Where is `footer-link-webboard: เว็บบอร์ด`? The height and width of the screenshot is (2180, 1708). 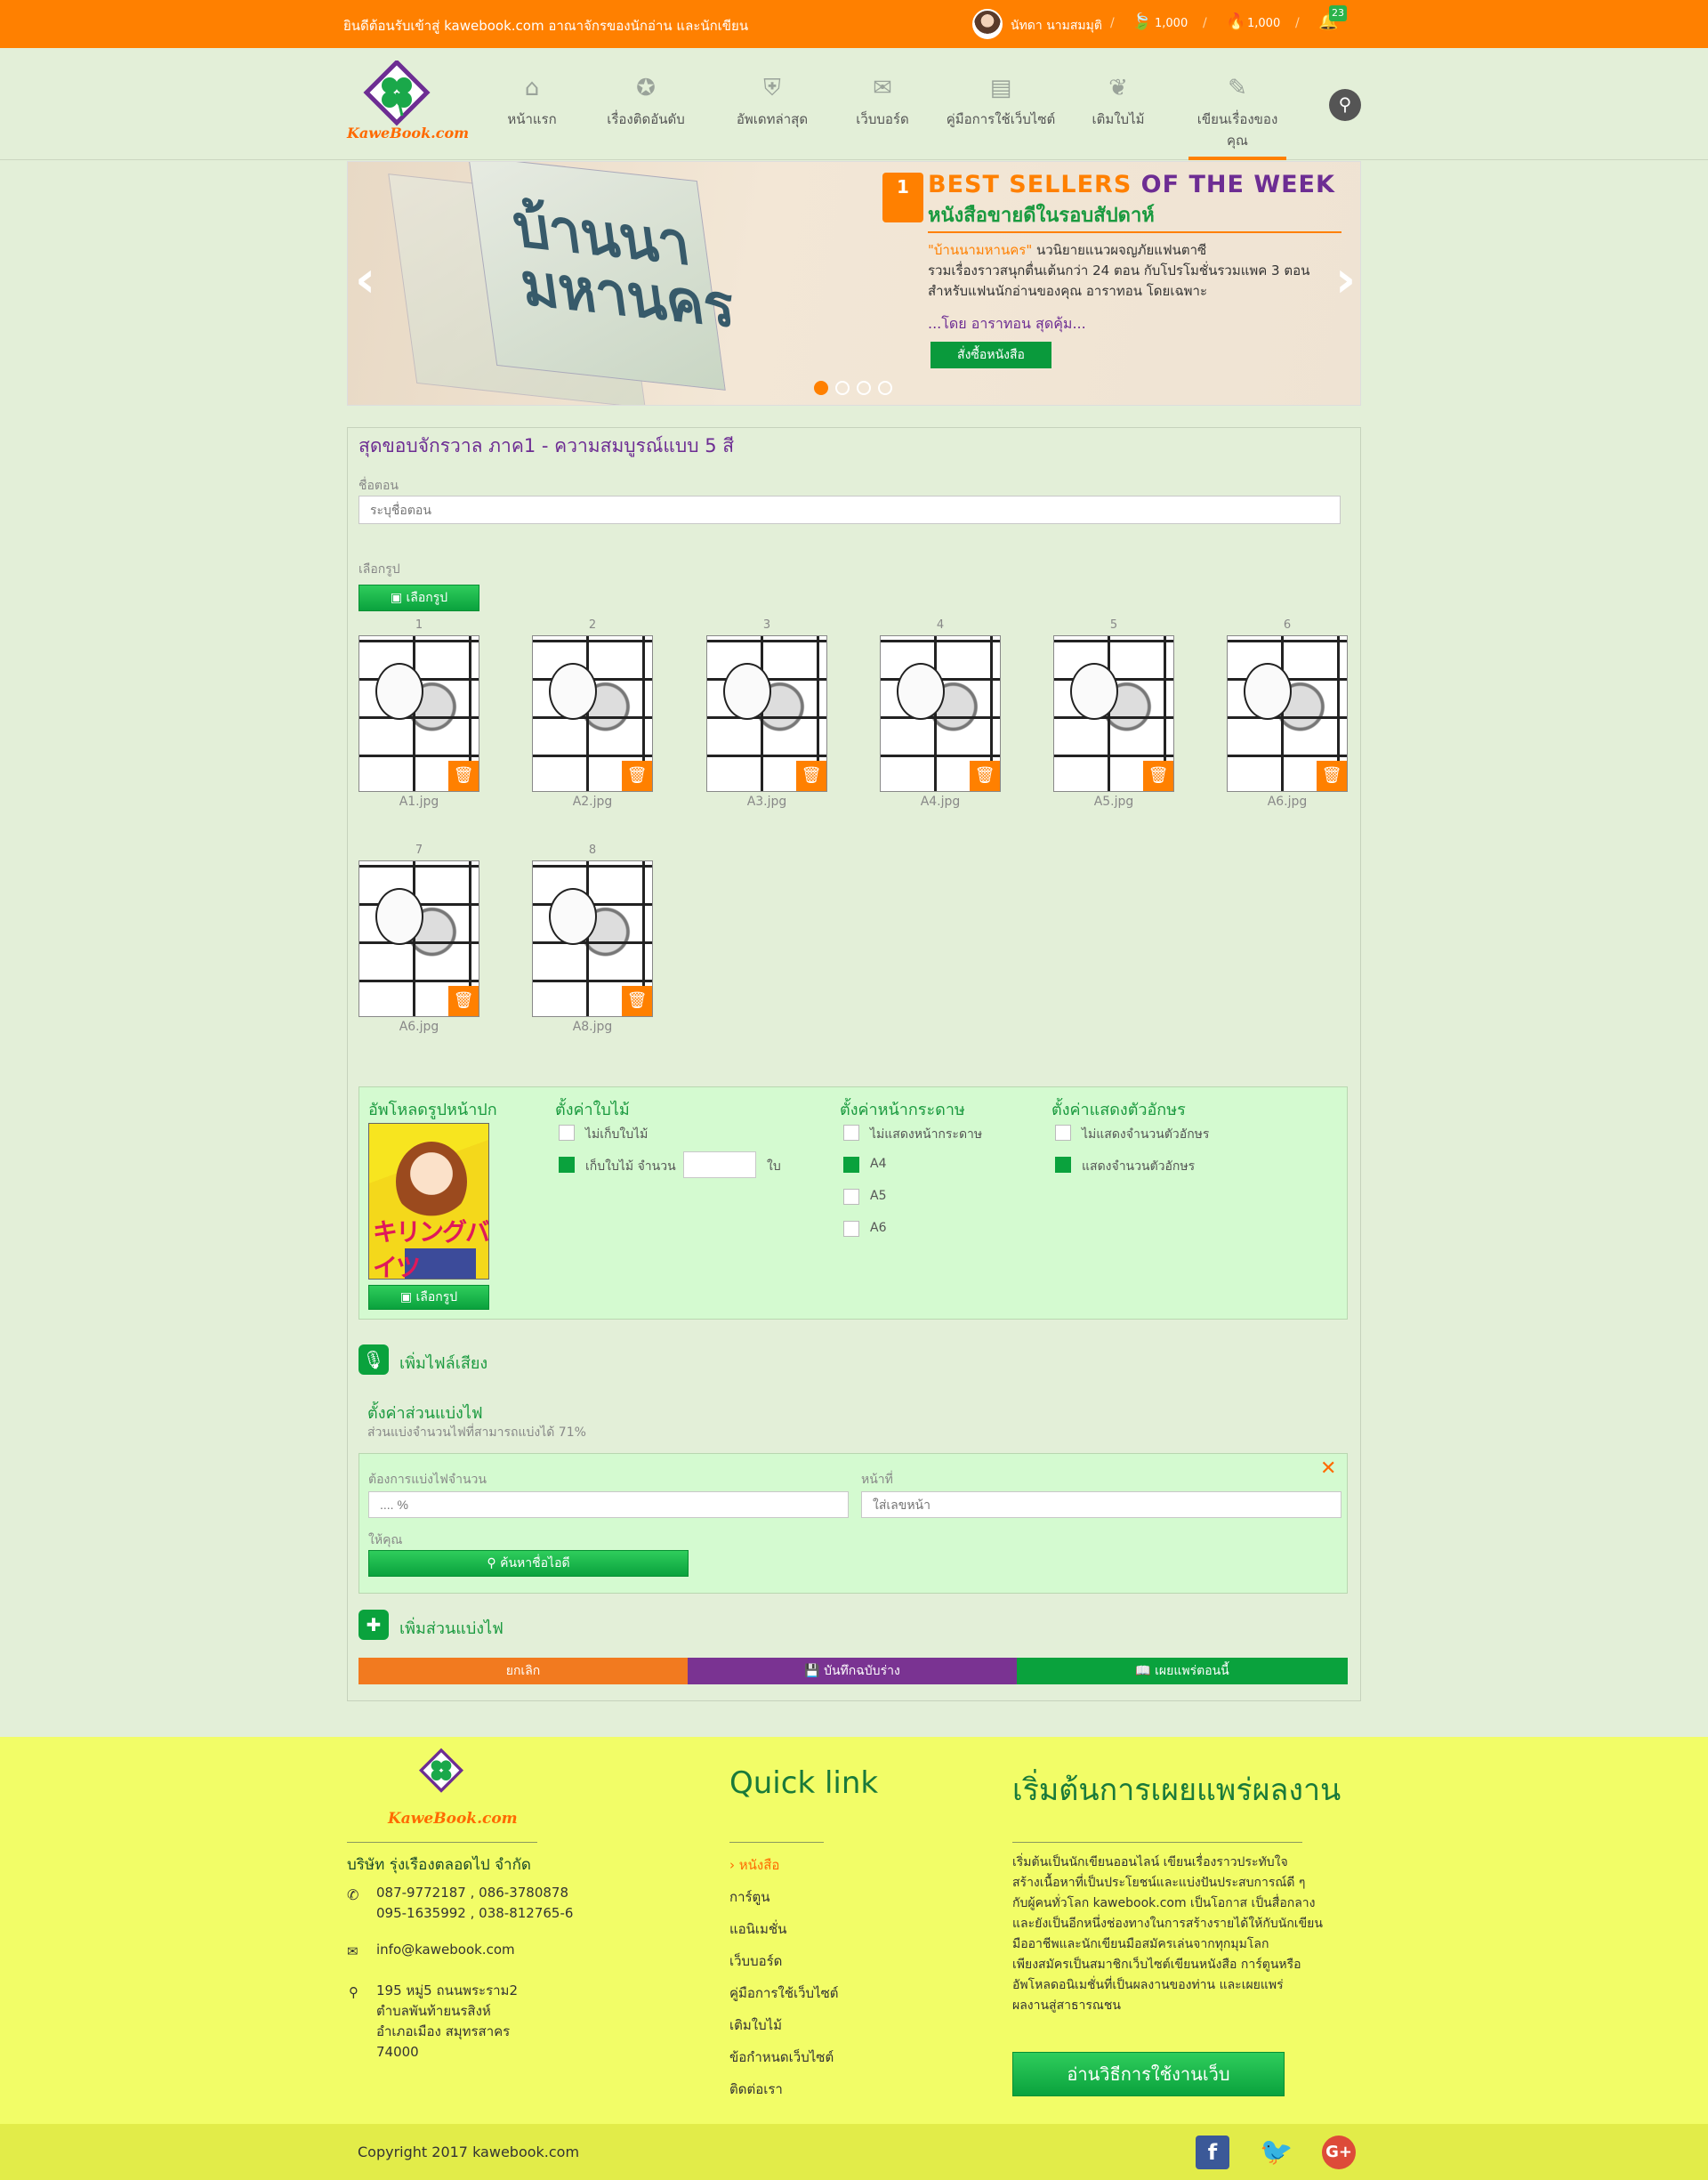
footer-link-webboard: เว็บบอร์ด is located at coordinates (755, 1961).